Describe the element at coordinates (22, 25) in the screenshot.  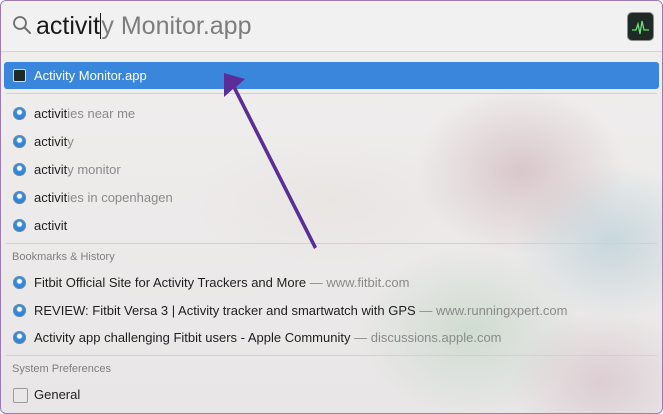
I see `search-icon` at that location.